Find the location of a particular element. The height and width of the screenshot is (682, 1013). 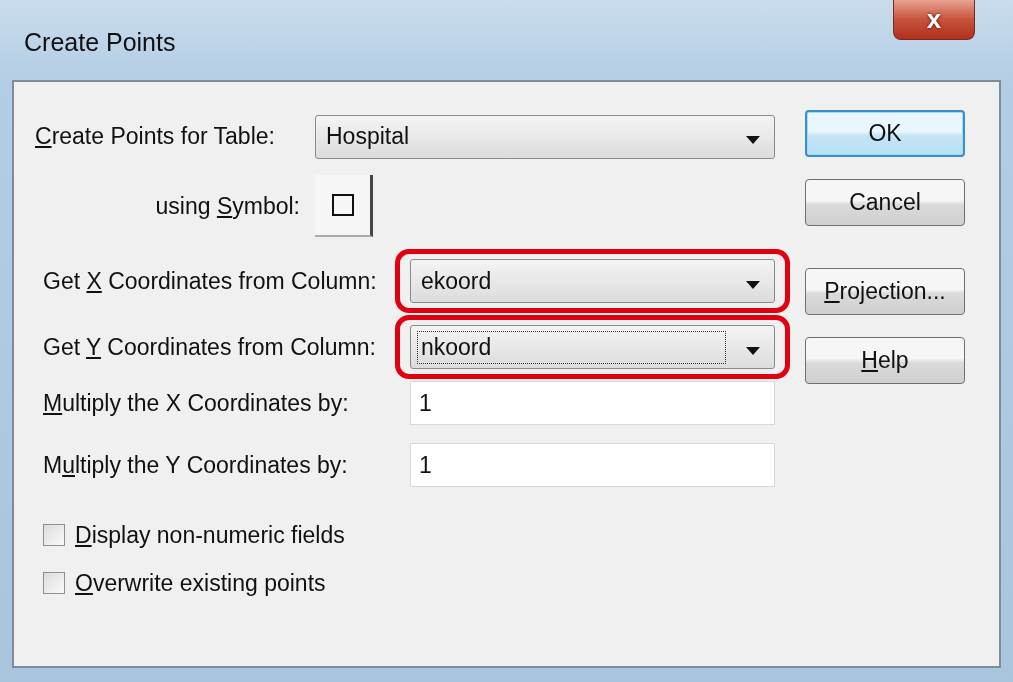

dropdown: Hospital is located at coordinates (545, 136).